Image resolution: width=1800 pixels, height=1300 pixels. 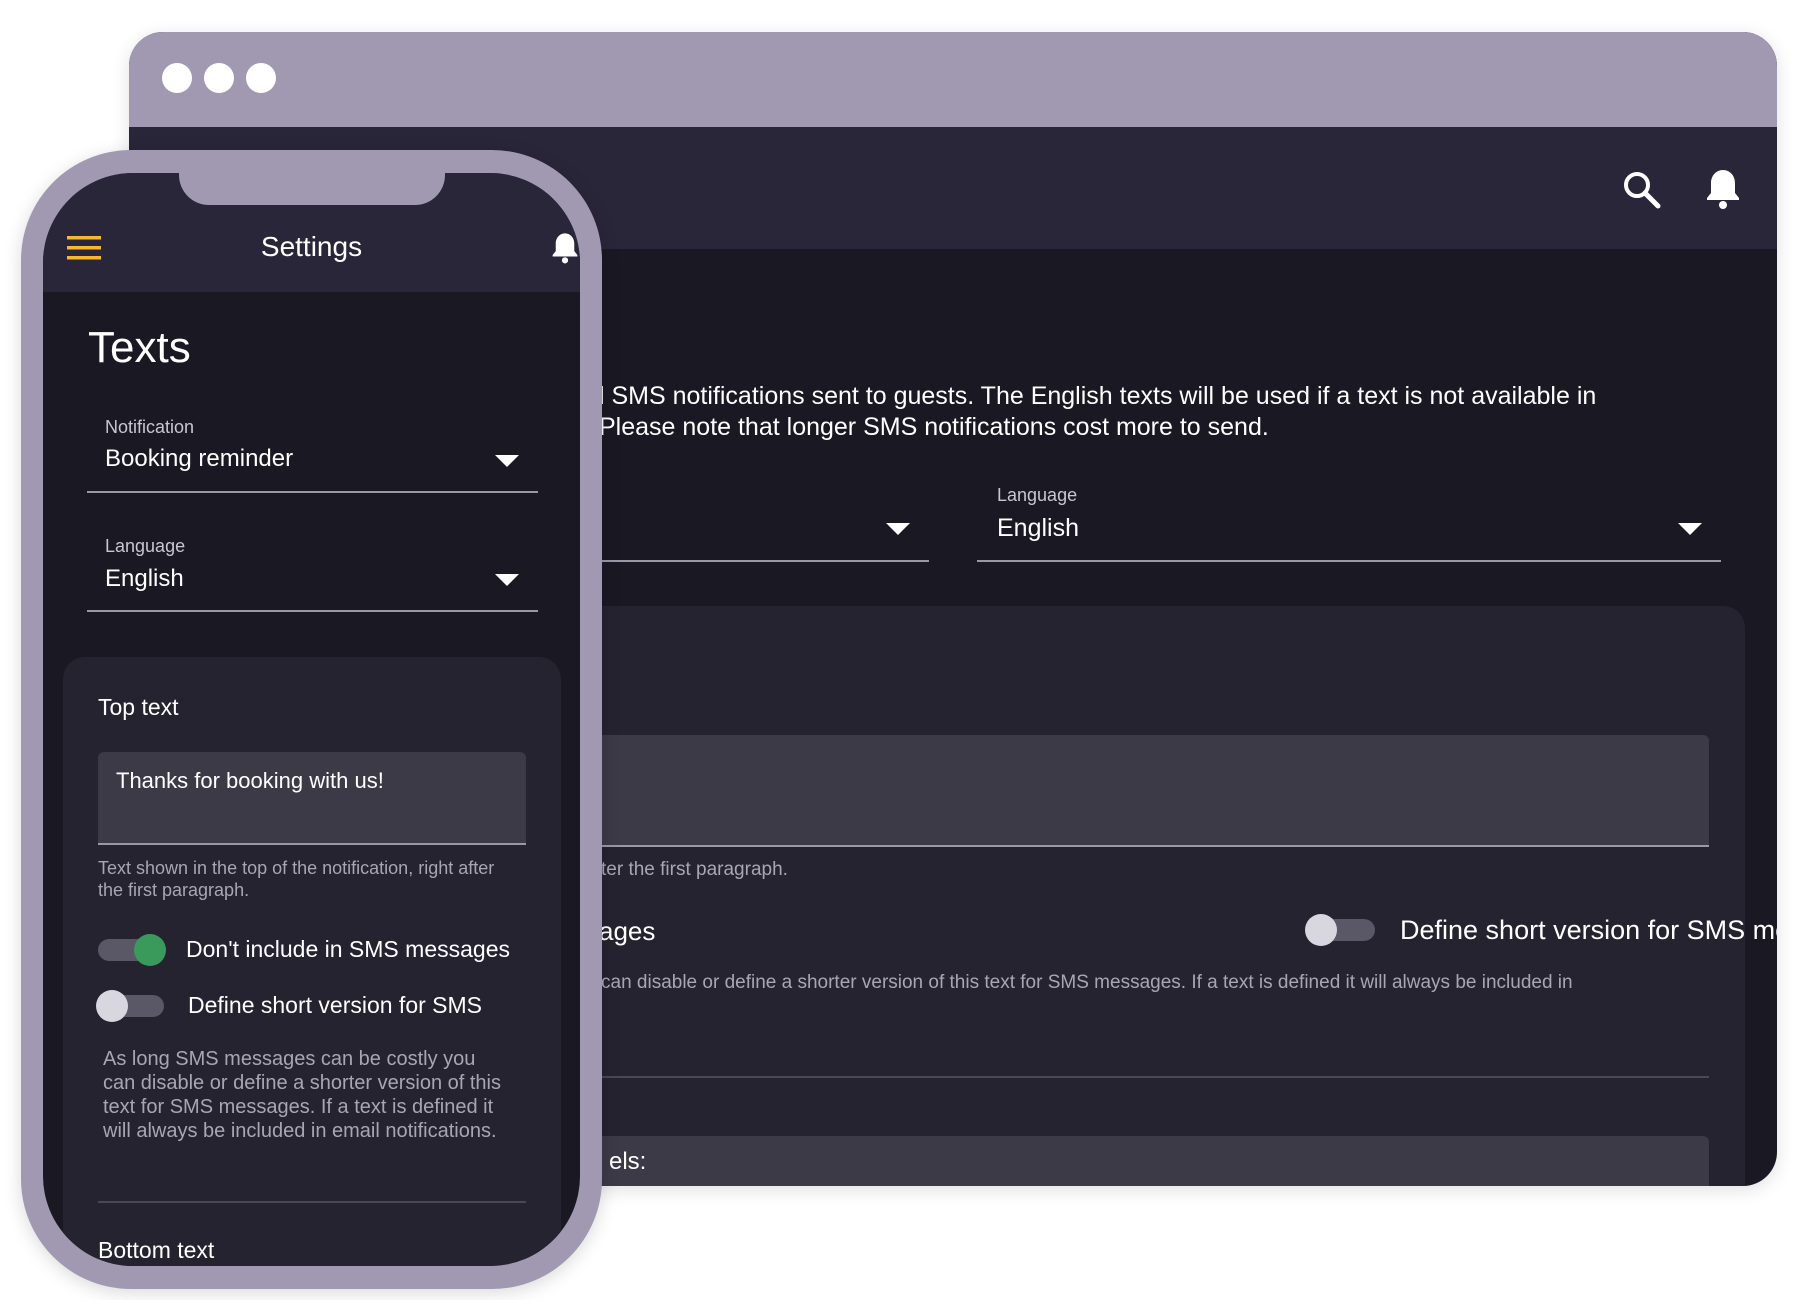 What do you see at coordinates (312, 492) in the screenshot?
I see `notification-underline` at bounding box center [312, 492].